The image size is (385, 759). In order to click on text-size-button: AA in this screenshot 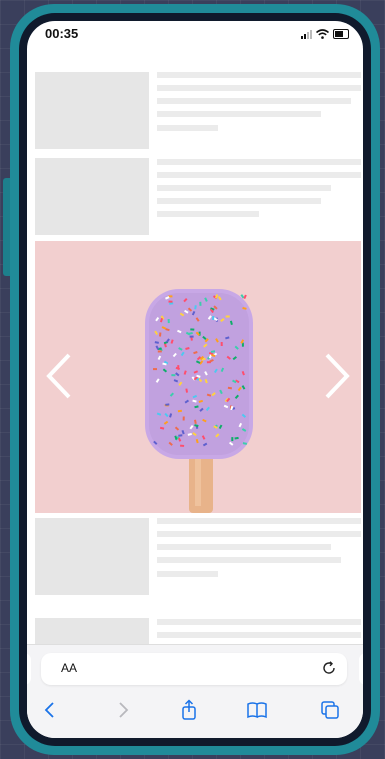, I will do `click(69, 668)`.